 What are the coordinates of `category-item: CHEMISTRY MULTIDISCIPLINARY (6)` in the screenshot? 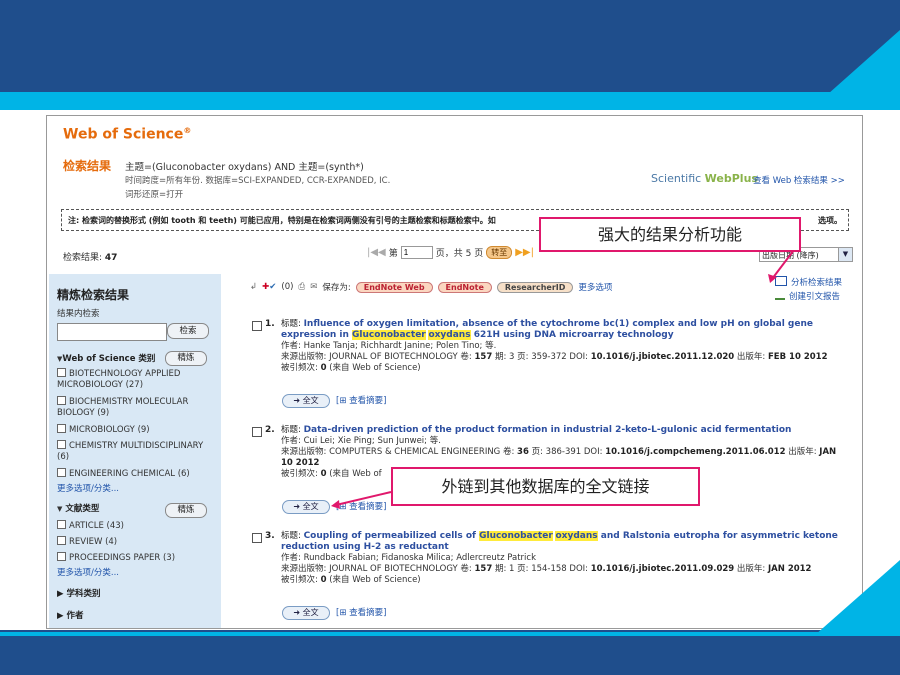 It's located at (132, 451).